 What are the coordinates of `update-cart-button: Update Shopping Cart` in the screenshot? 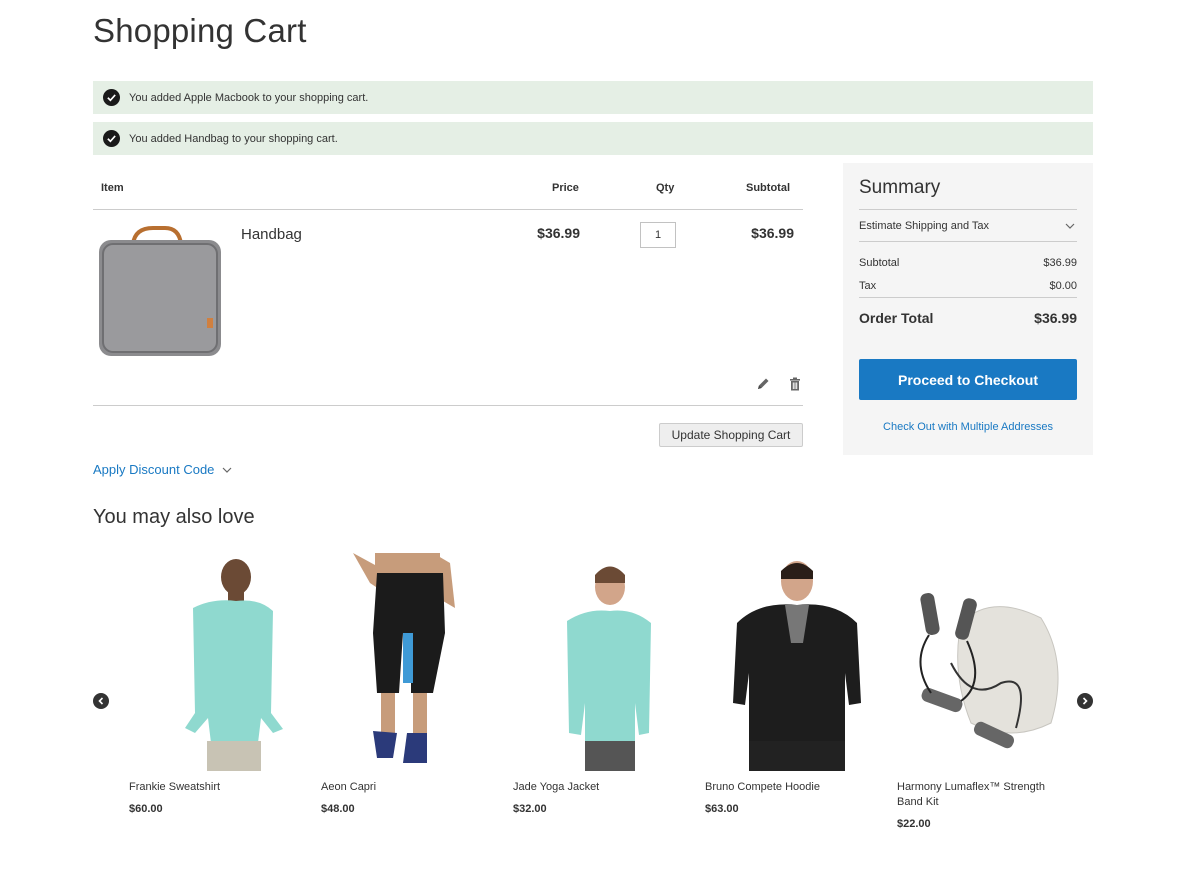 It's located at (731, 435).